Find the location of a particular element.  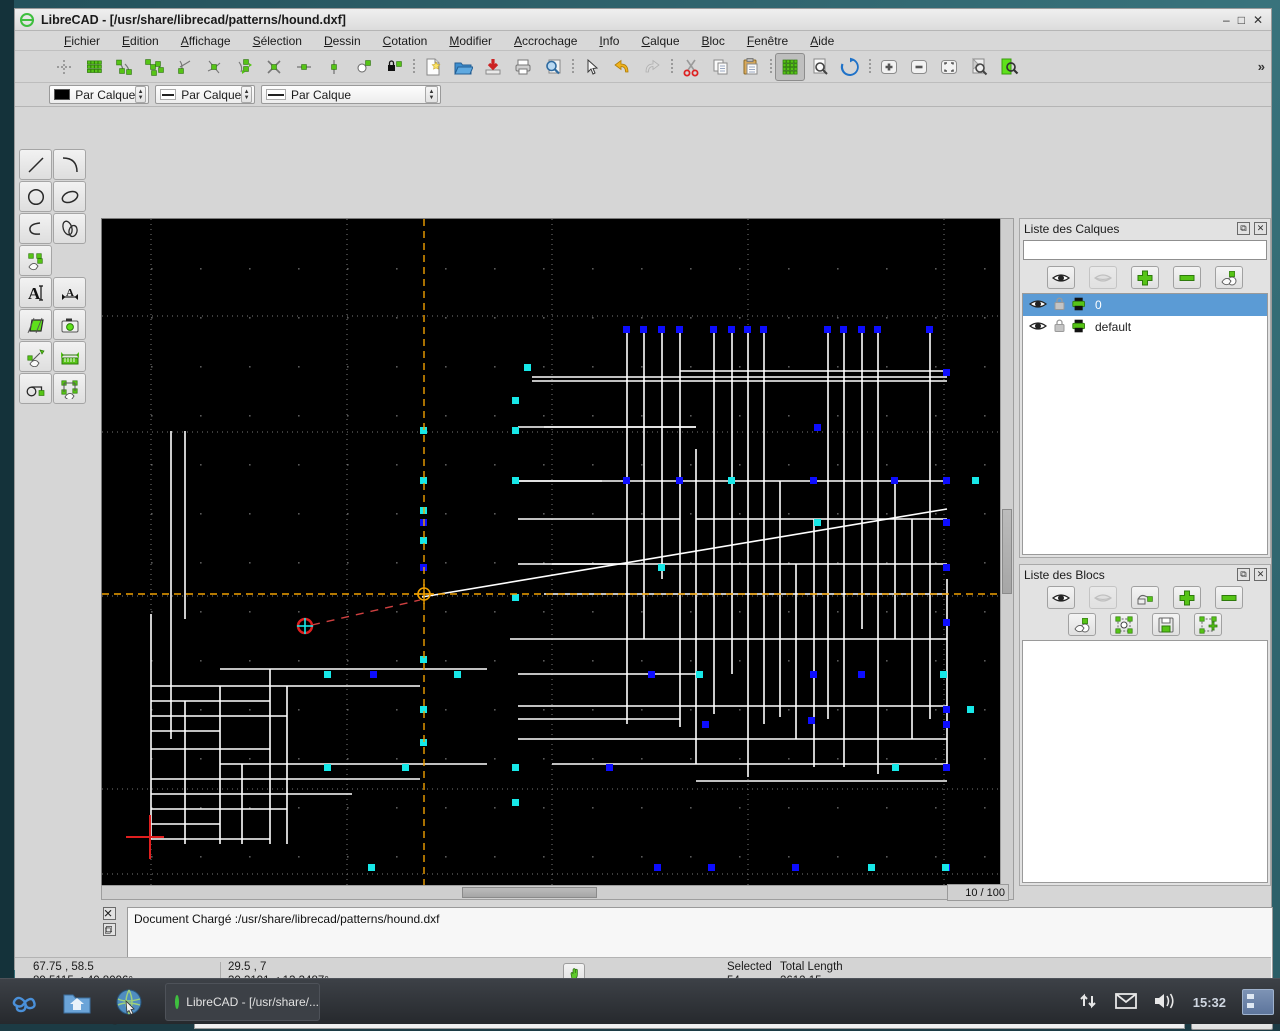

web-browser-icon is located at coordinates (129, 1002).